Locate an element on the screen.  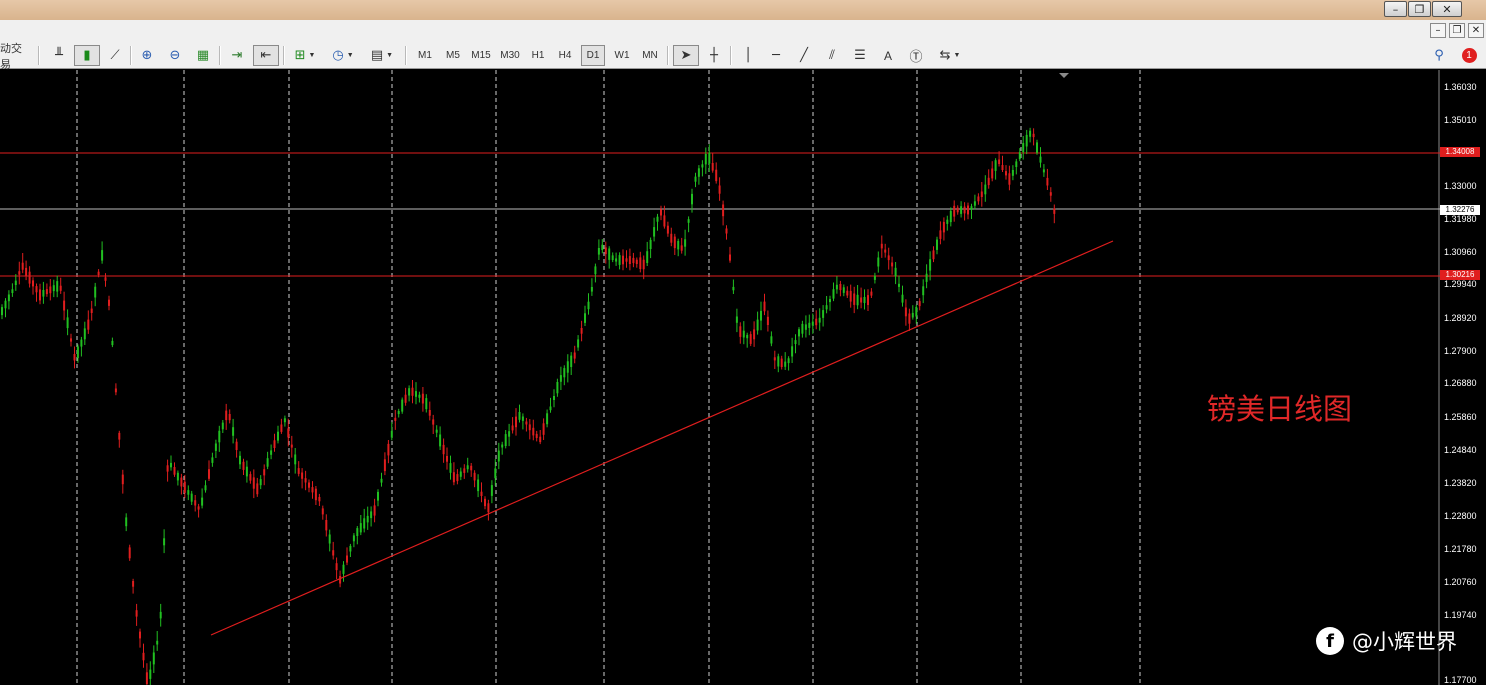
text-label-tool-button: Ⓣ is located at coordinates (916, 55).